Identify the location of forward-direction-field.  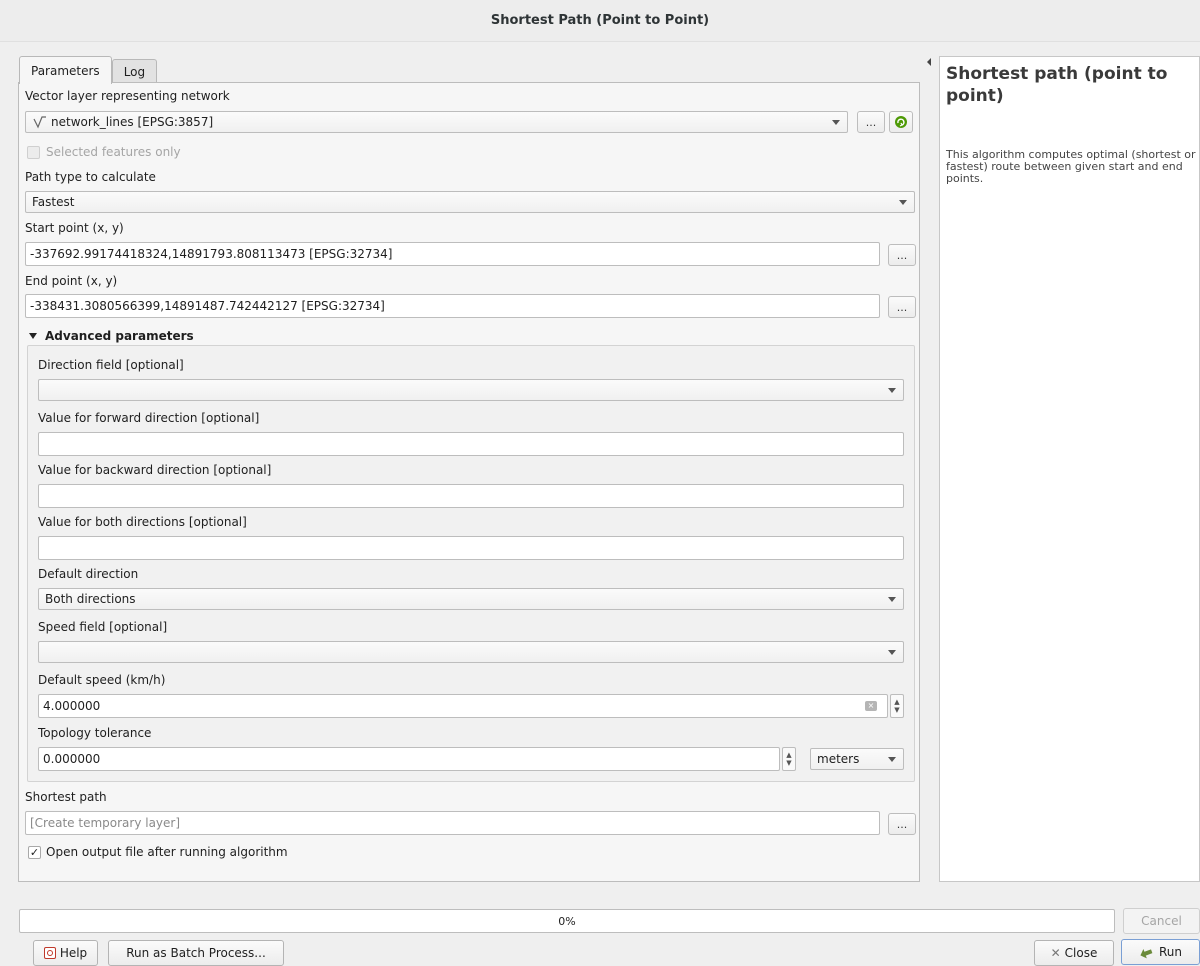
(471, 444).